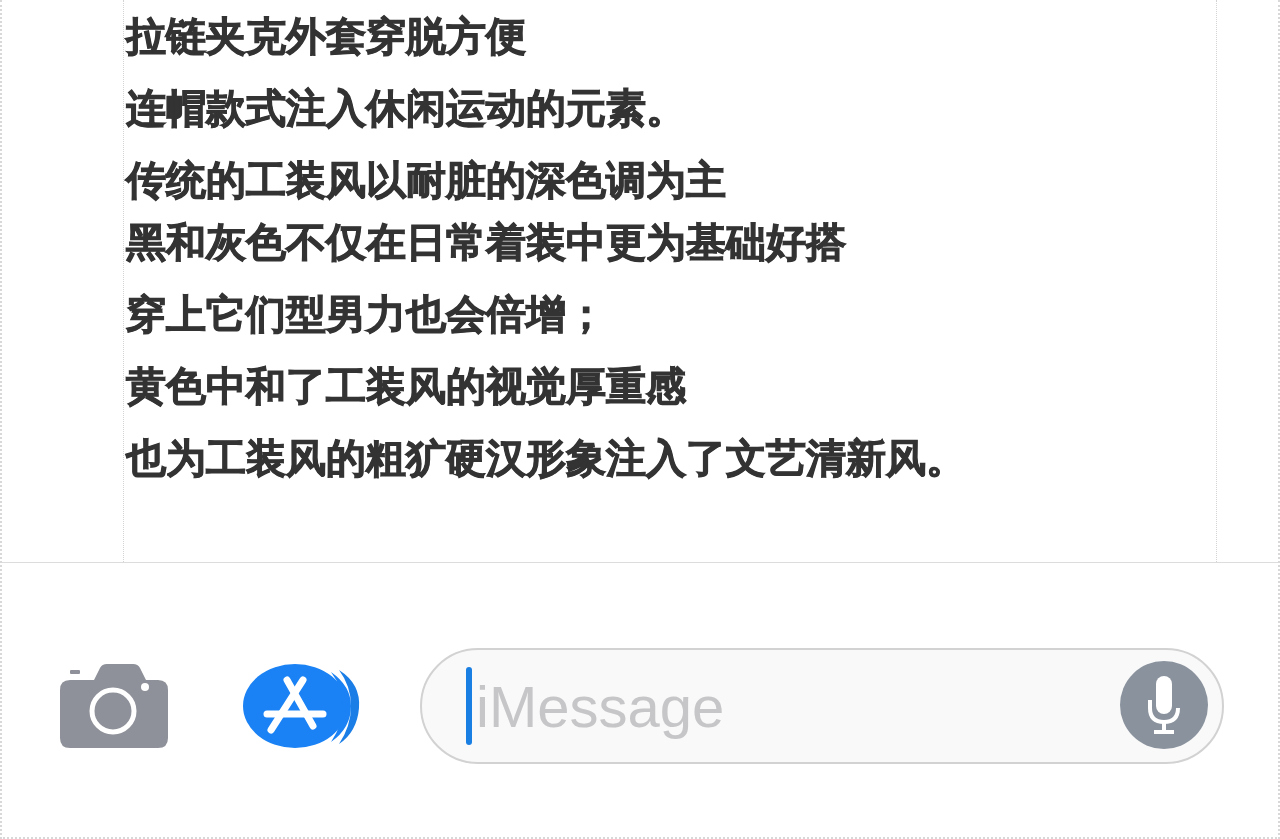 The image size is (1280, 839). What do you see at coordinates (366, 314) in the screenshot?
I see `article-text-line: 穿上它们型男力也会倍增；` at bounding box center [366, 314].